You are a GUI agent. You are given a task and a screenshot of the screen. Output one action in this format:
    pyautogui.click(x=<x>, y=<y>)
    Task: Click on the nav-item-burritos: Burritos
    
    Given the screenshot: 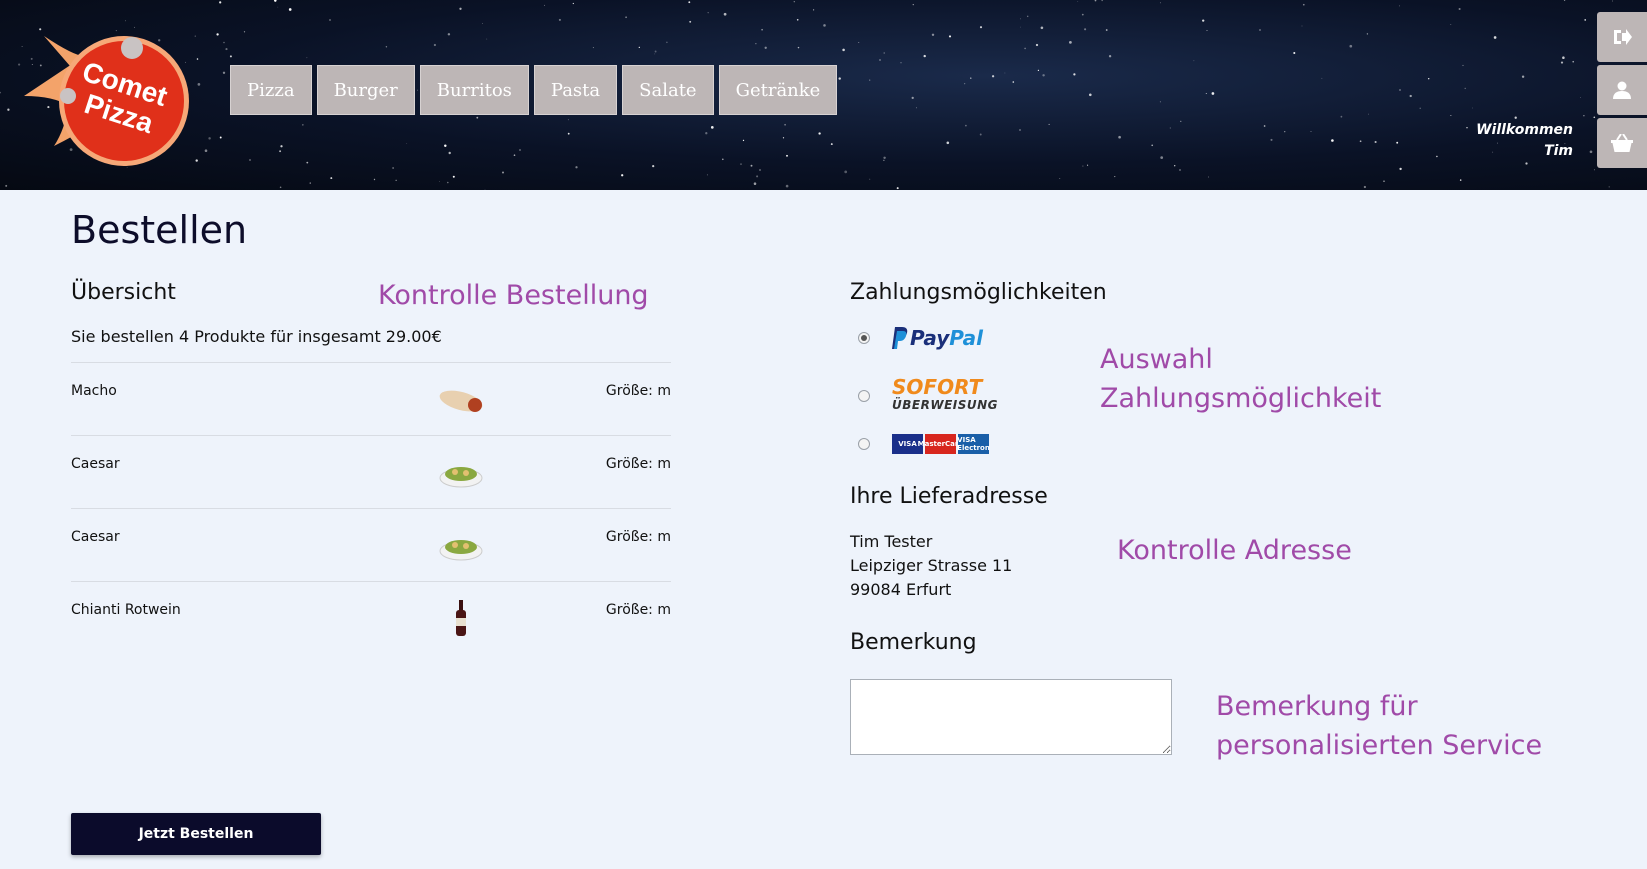 What is the action you would take?
    pyautogui.click(x=474, y=90)
    